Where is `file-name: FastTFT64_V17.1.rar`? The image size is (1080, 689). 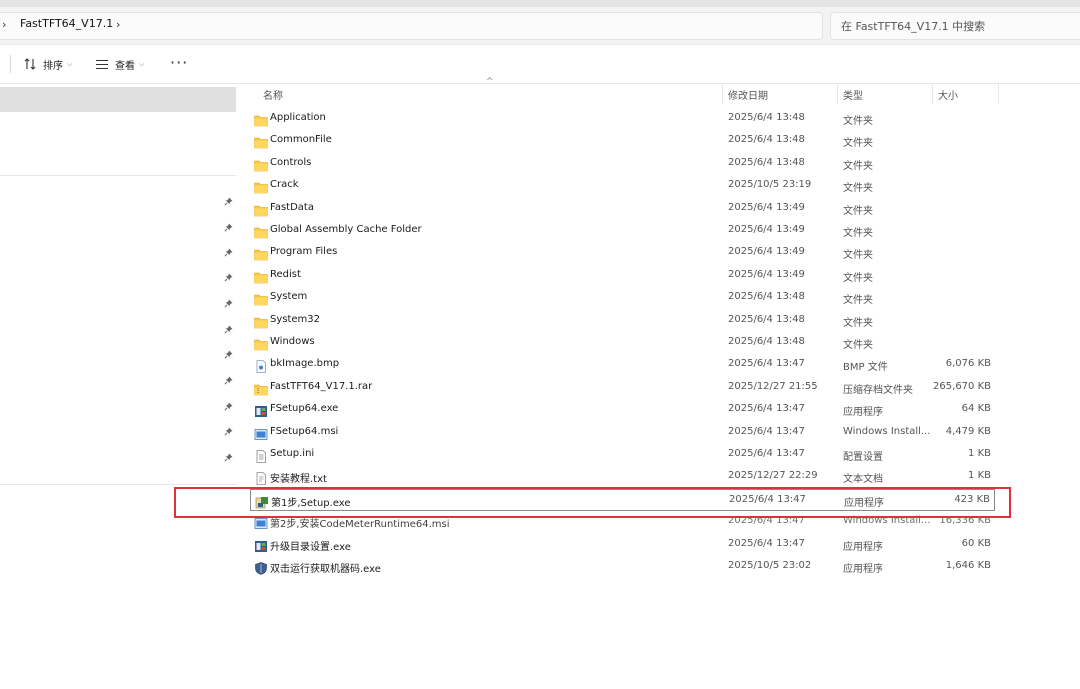 file-name: FastTFT64_V17.1.rar is located at coordinates (321, 386).